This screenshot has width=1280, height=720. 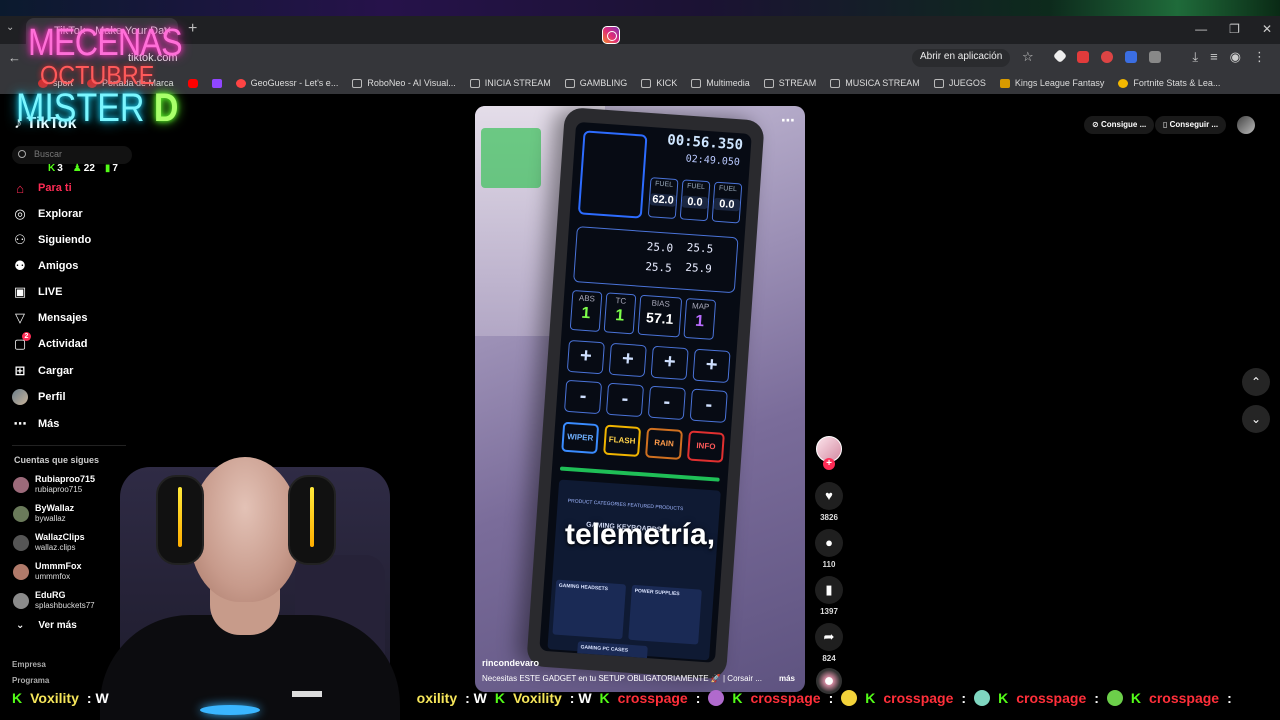 I want to click on chat-message: : W, so click(x=580, y=698).